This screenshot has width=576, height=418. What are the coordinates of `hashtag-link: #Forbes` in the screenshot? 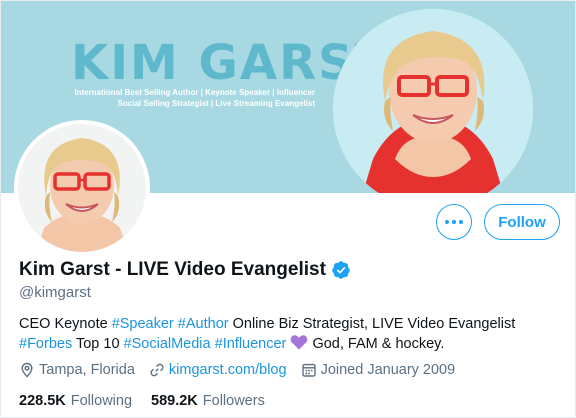 It's located at (45, 344).